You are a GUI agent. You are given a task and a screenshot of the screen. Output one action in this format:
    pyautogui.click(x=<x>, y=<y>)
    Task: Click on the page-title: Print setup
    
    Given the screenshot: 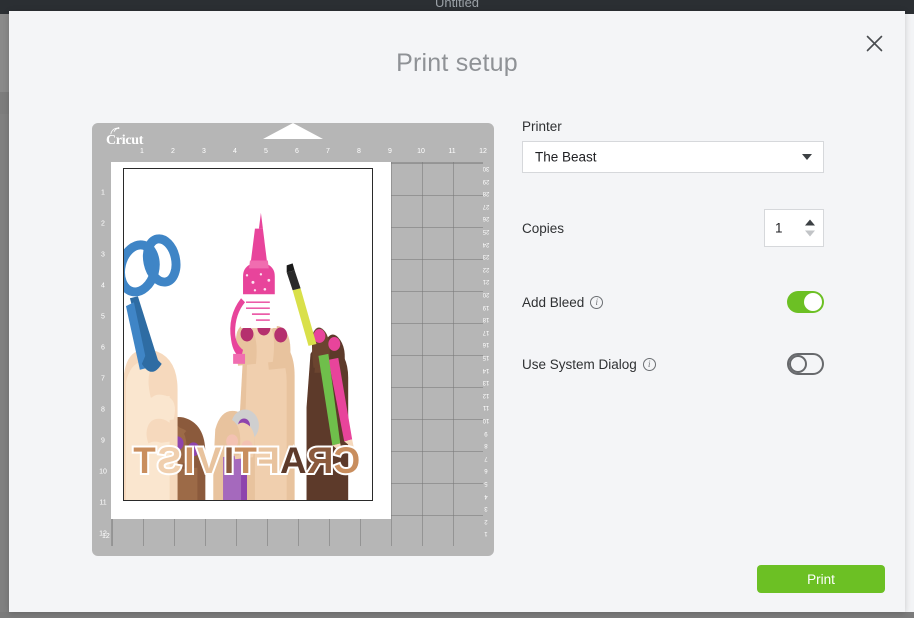 What is the action you would take?
    pyautogui.click(x=457, y=63)
    